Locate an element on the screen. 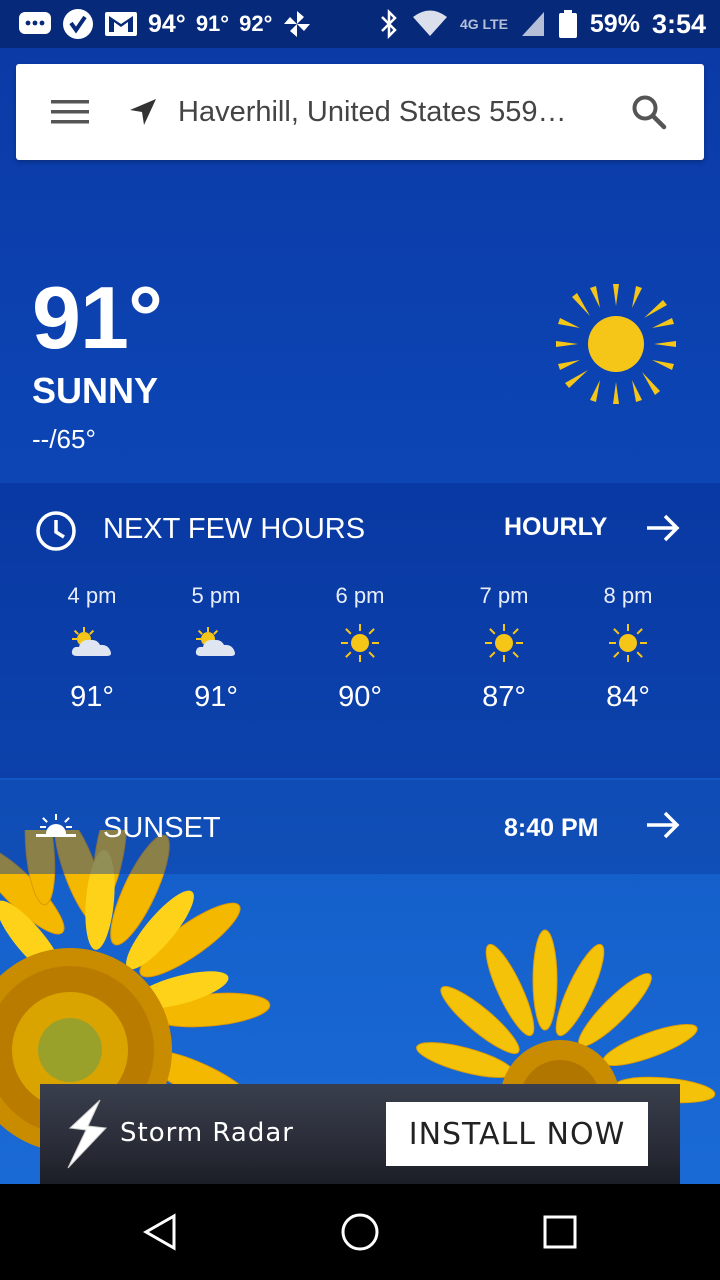 Image resolution: width=720 pixels, height=1280 pixels. menu-button is located at coordinates (71, 112).